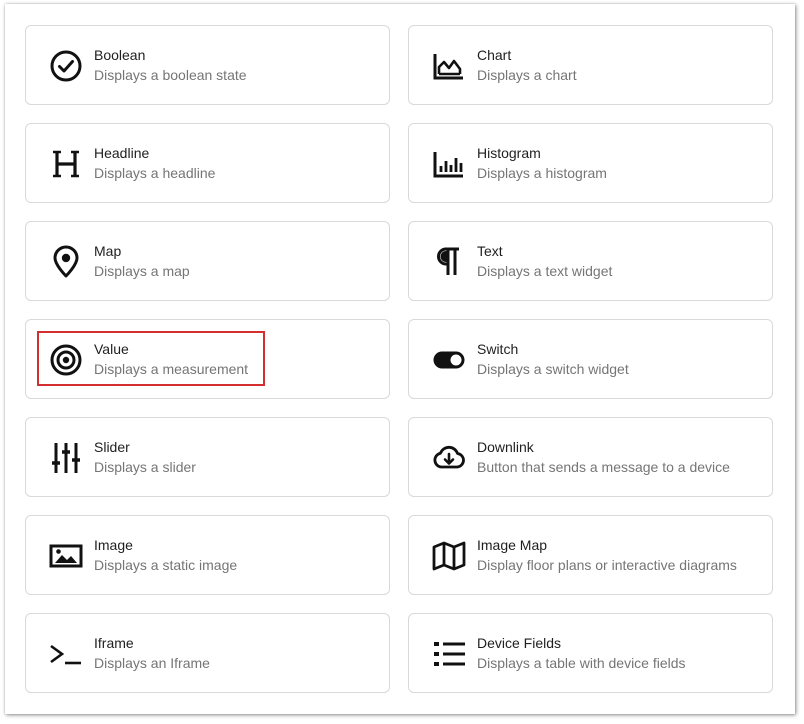 Image resolution: width=804 pixels, height=724 pixels. Describe the element at coordinates (207, 555) in the screenshot. I see `widget-card-image: Image Displays a static image` at that location.